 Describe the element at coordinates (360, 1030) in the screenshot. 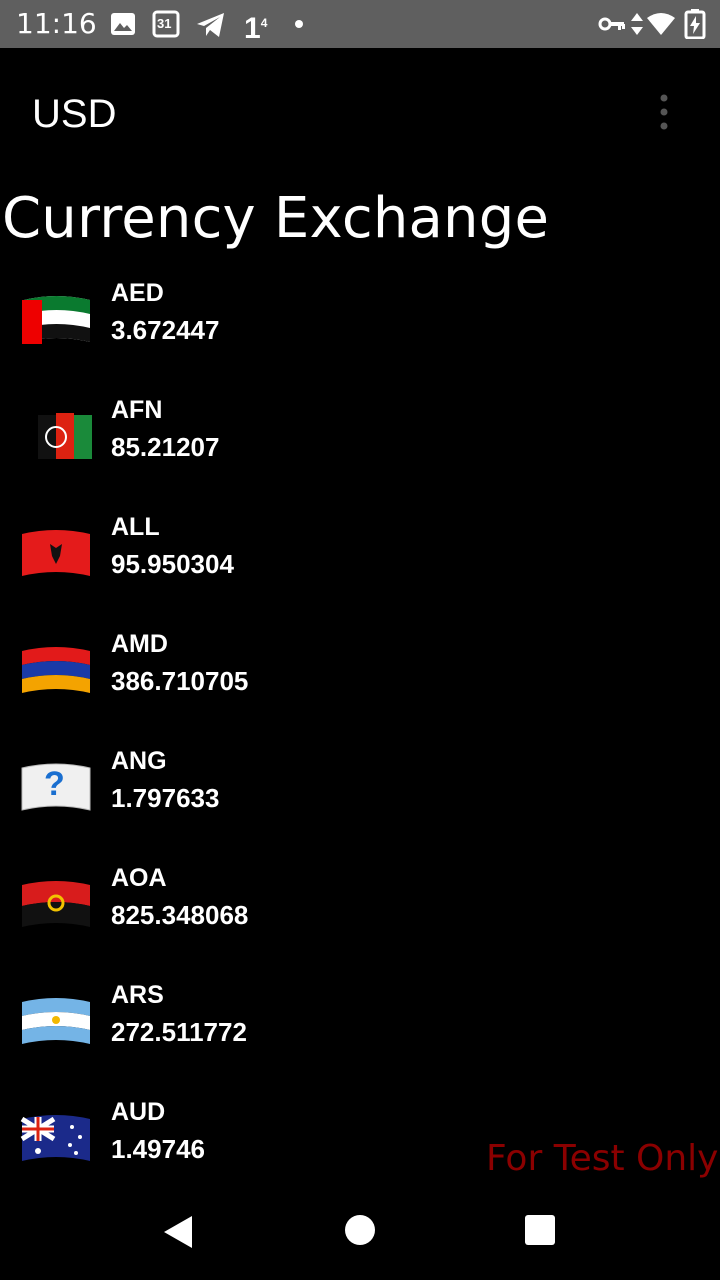

I see `currency-row: ARS 272.511772` at that location.